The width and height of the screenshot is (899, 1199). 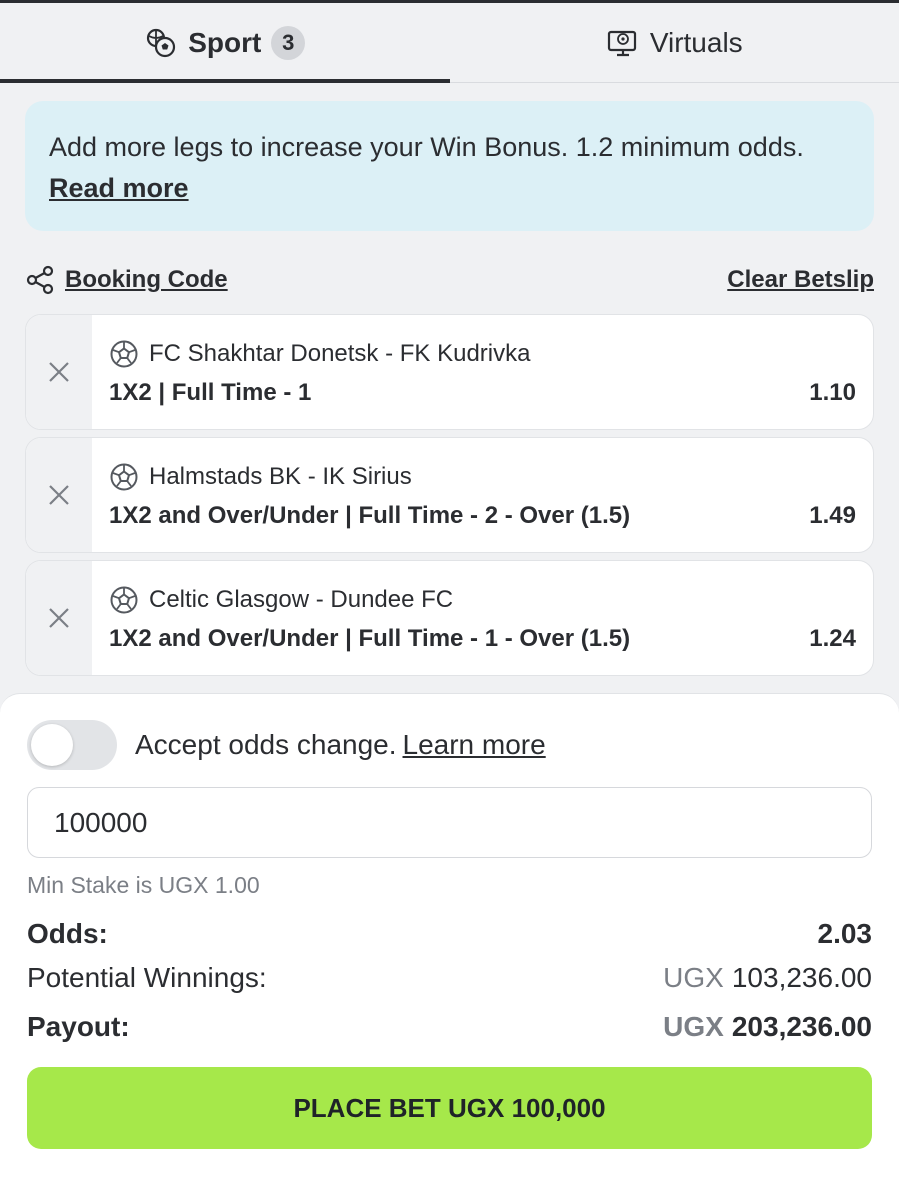 I want to click on share-icon, so click(x=40, y=280).